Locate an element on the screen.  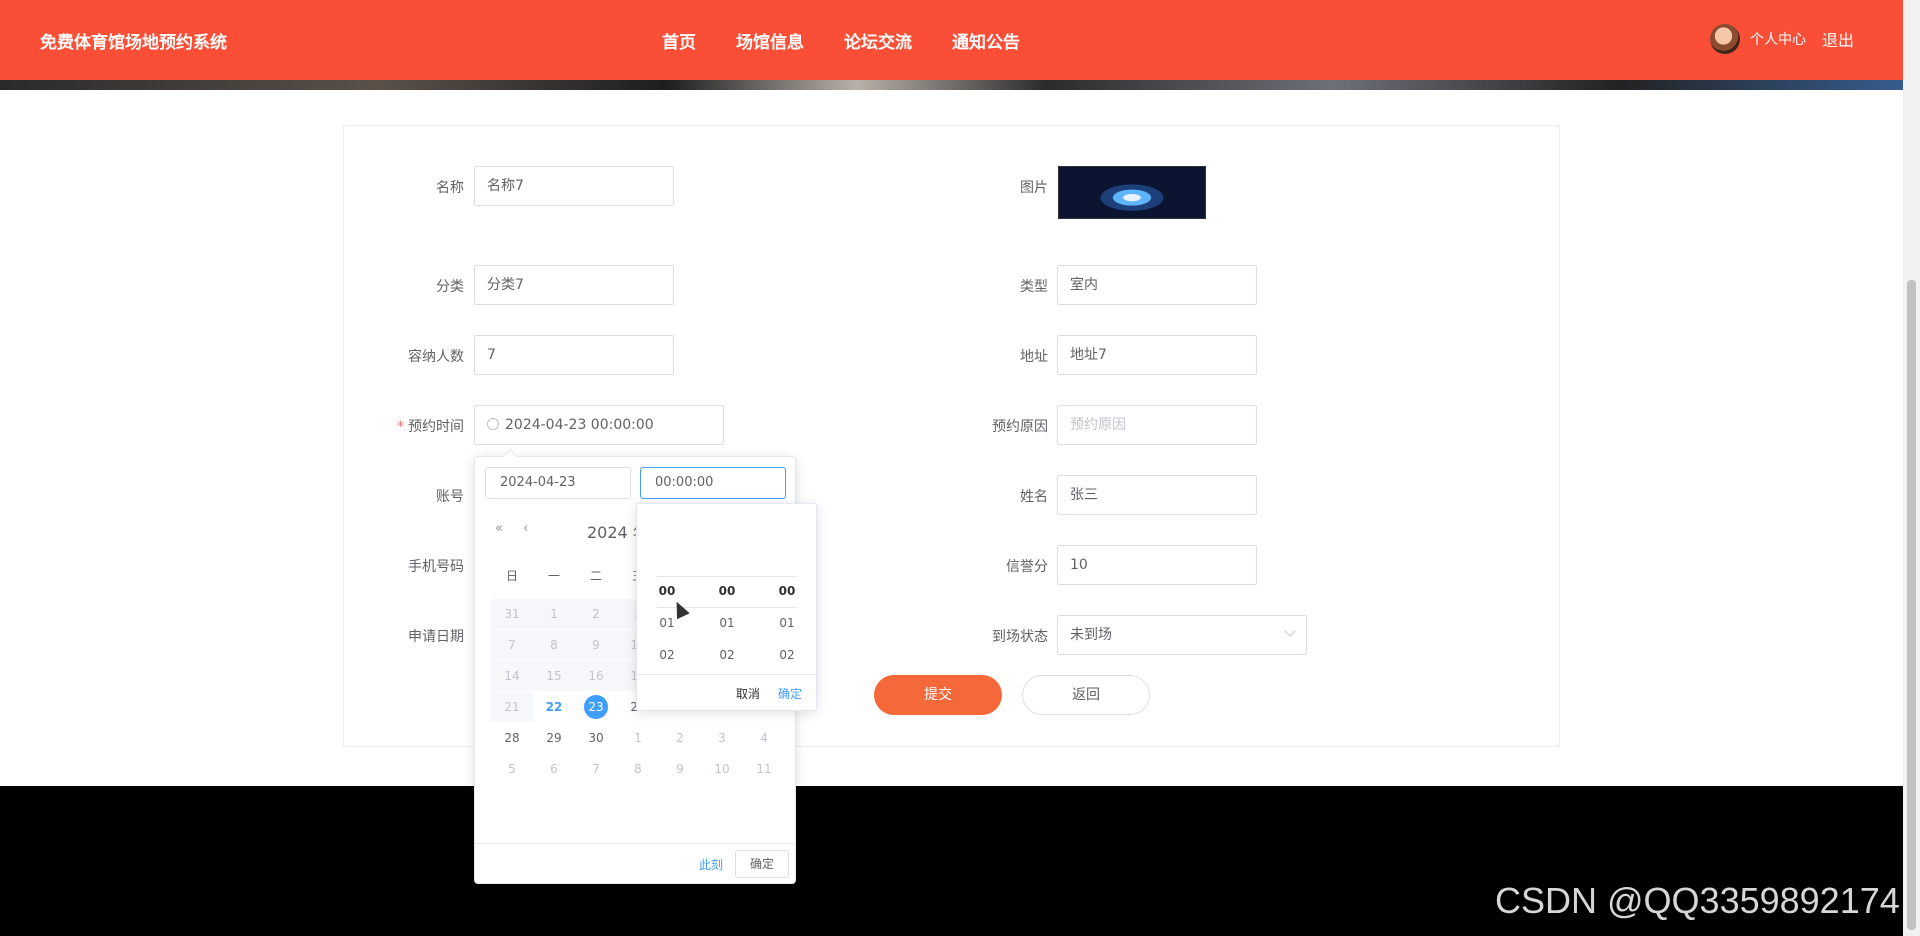
arrival-select: 未到场 is located at coordinates (1182, 635).